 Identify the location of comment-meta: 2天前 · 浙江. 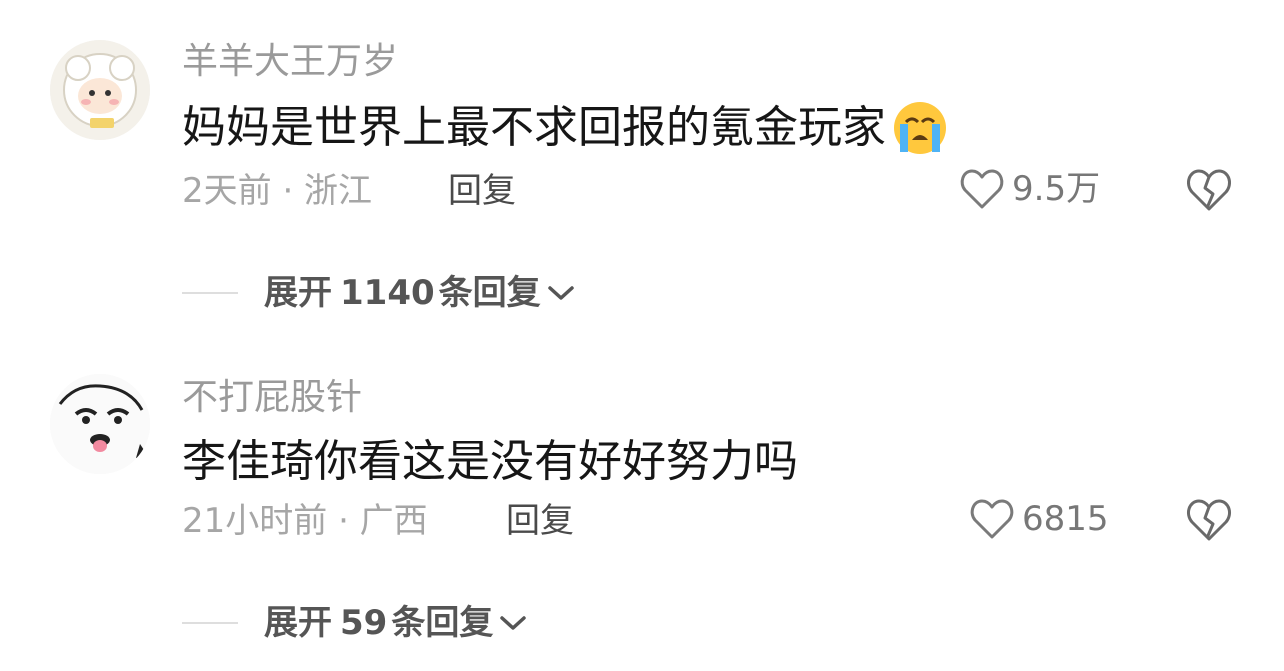
(277, 191).